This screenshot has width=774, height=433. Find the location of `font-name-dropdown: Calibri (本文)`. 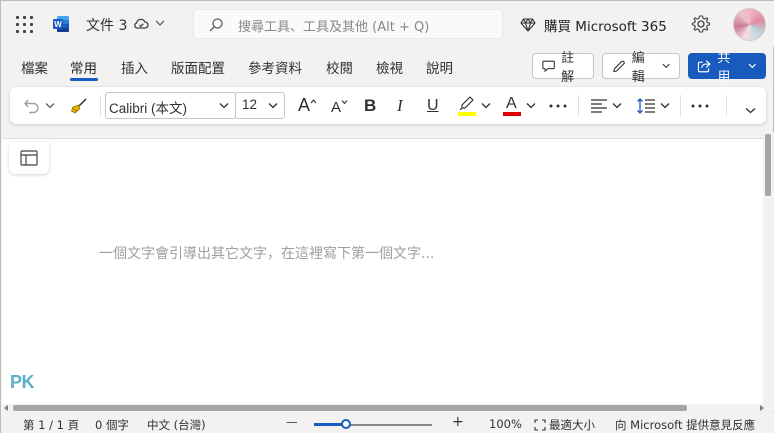

font-name-dropdown: Calibri (本文) is located at coordinates (170, 105).